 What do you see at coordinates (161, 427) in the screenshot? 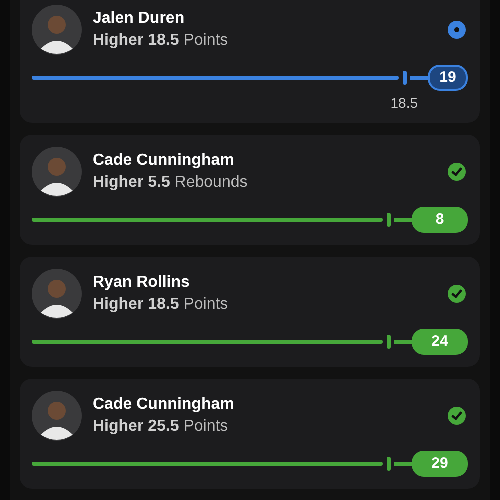
I see `pick-line: Higher 25.5 Points` at bounding box center [161, 427].